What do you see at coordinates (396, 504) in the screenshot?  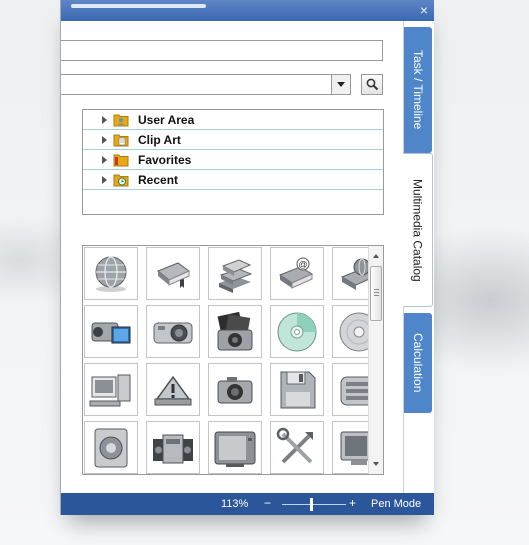 I see `pen-mode-label: Pen Mode` at bounding box center [396, 504].